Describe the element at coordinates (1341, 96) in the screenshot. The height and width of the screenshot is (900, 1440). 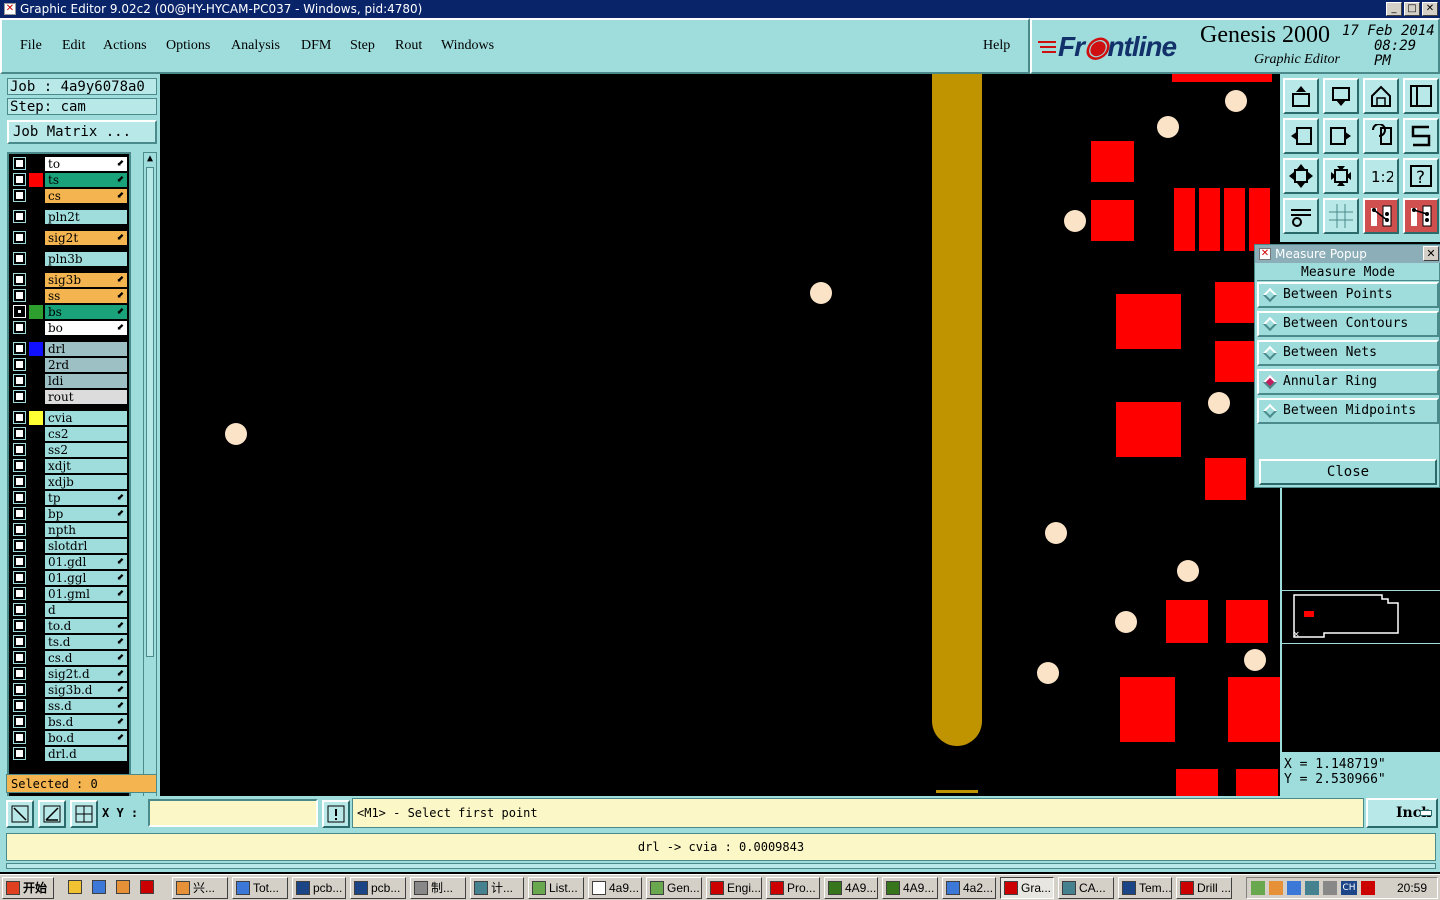
I see `import-button` at that location.